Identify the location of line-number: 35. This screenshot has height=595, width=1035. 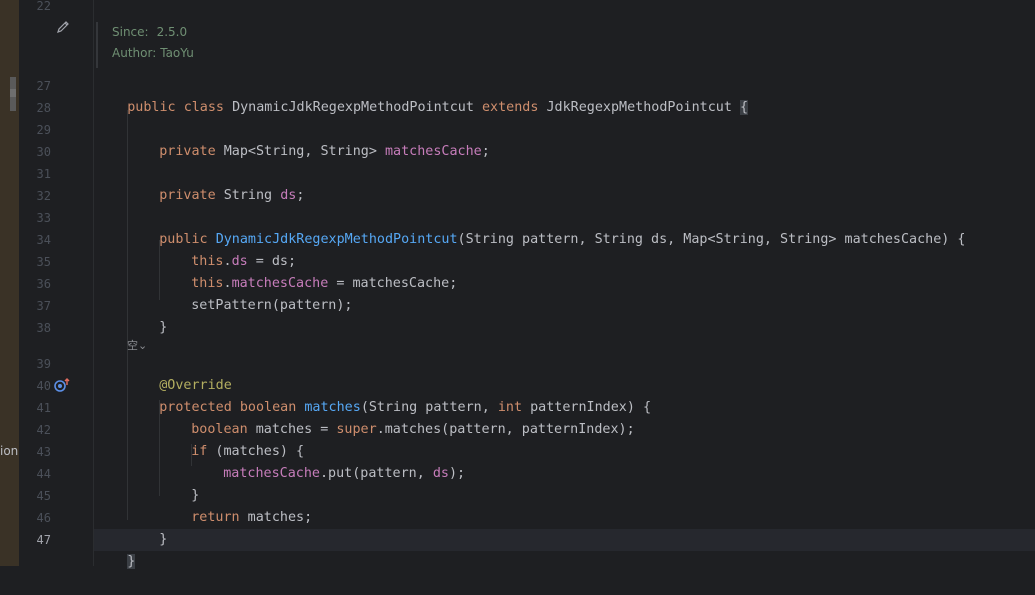
(43, 262).